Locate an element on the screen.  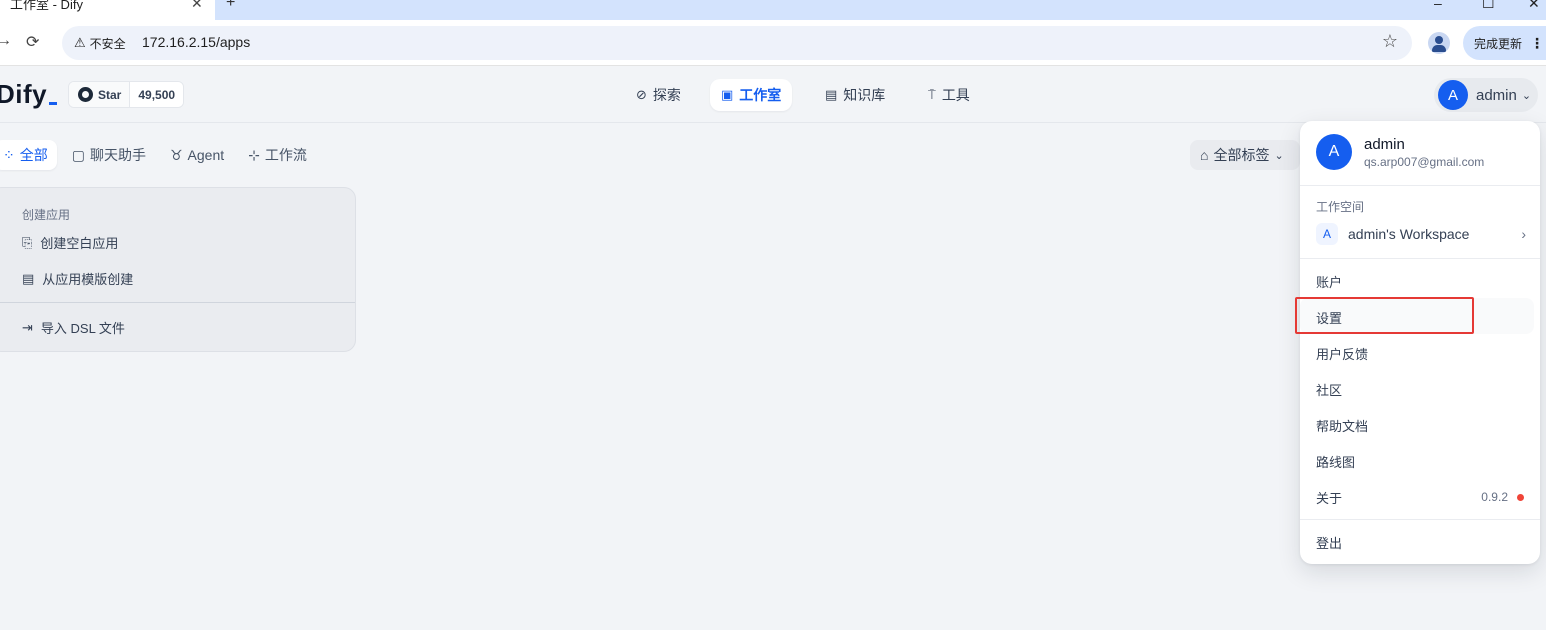
menu-user-info: A admin qs.arp007@gmail.com is located at coordinates (1400, 152).